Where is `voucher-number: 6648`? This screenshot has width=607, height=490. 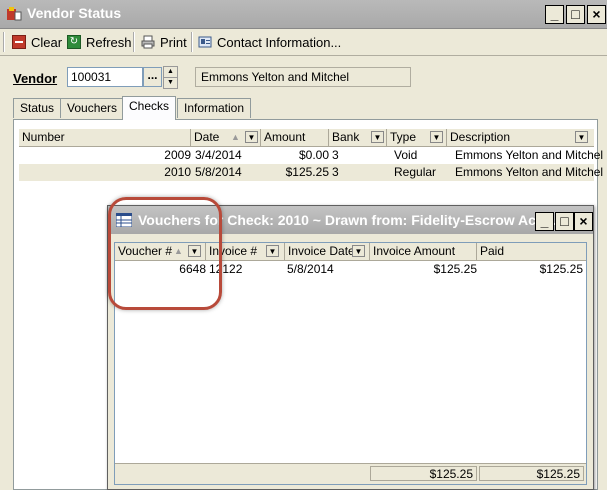
voucher-number: 6648 is located at coordinates (192, 269).